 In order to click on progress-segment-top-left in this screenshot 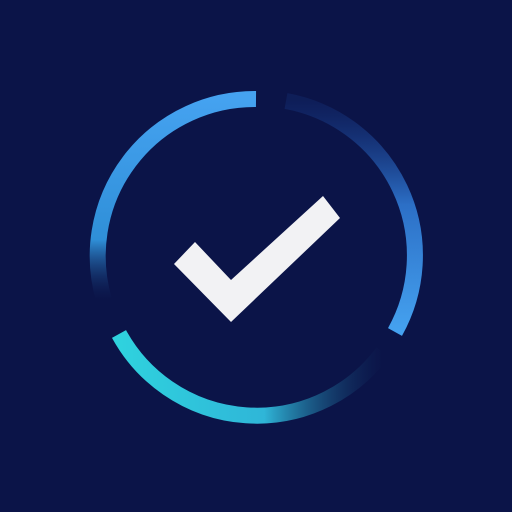, I will do `click(173, 196)`.